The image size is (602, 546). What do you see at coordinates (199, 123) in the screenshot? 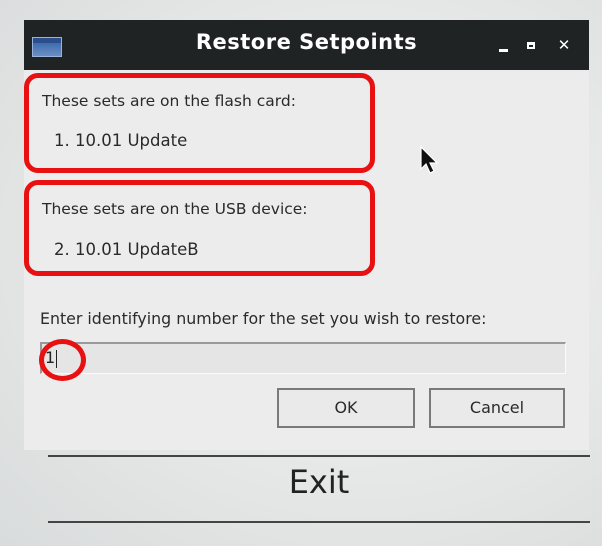
I see `flash-card-highlight` at bounding box center [199, 123].